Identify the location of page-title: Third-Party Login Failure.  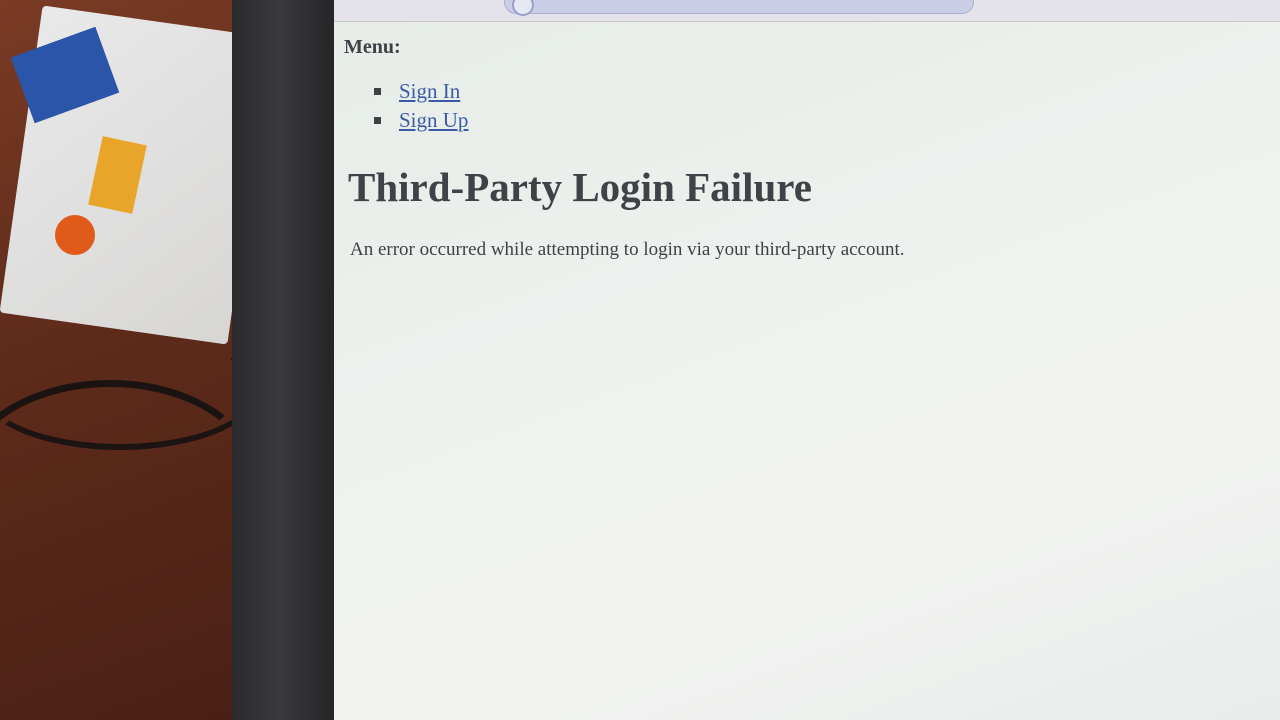
(580, 187).